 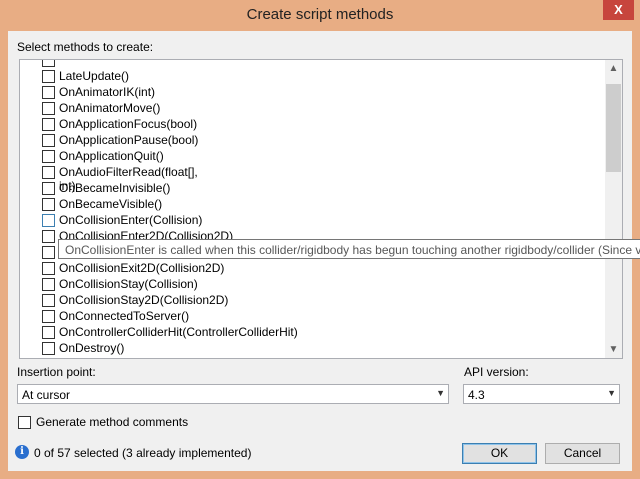 I want to click on method-label: OnCollisionEnter(Collision), so click(x=131, y=220).